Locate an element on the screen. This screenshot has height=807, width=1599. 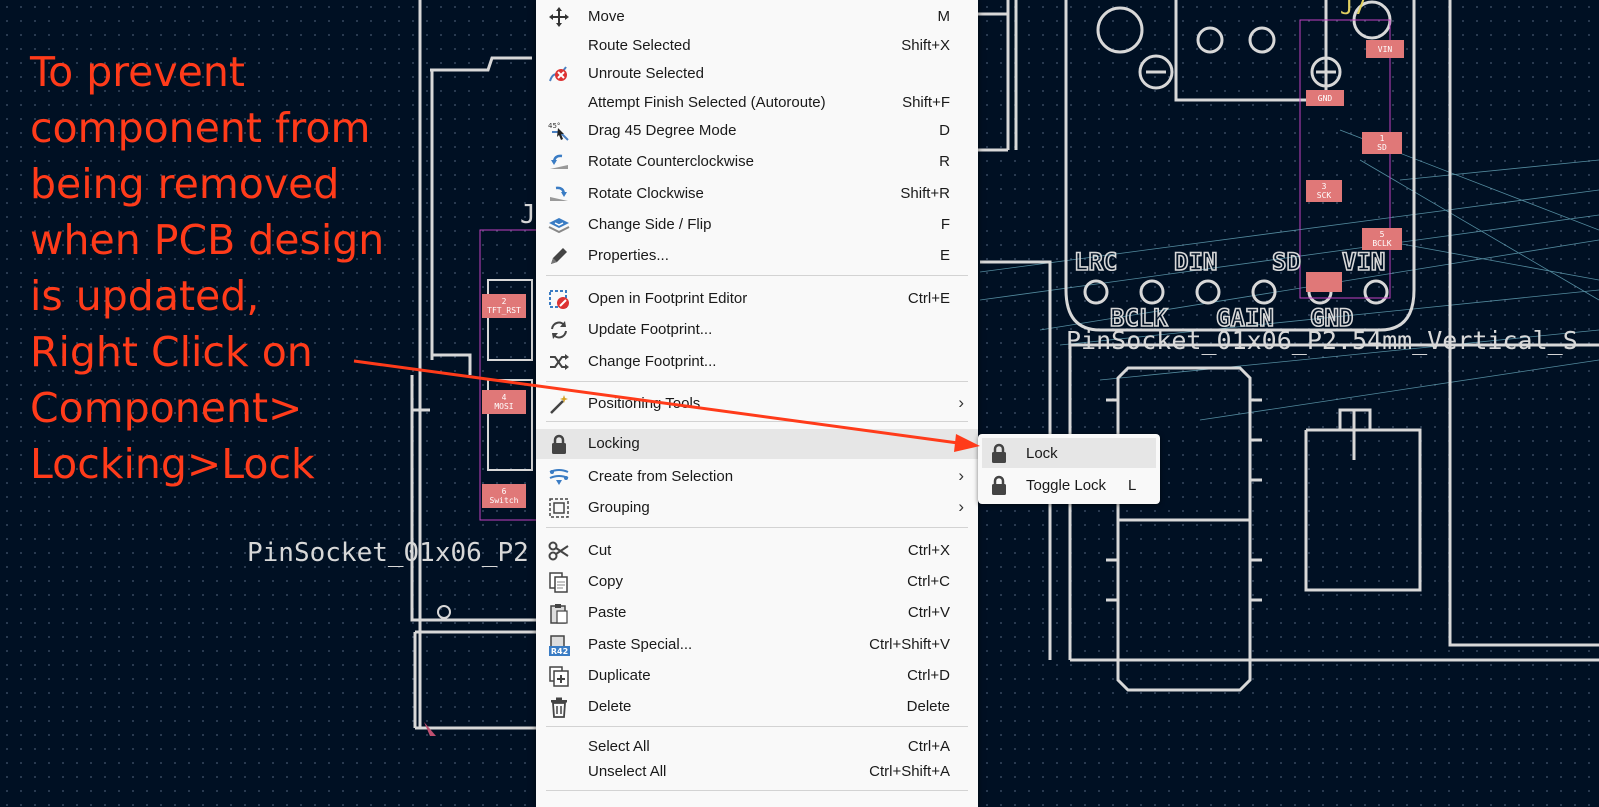
pad: 2 TFT_RST is located at coordinates (504, 306).